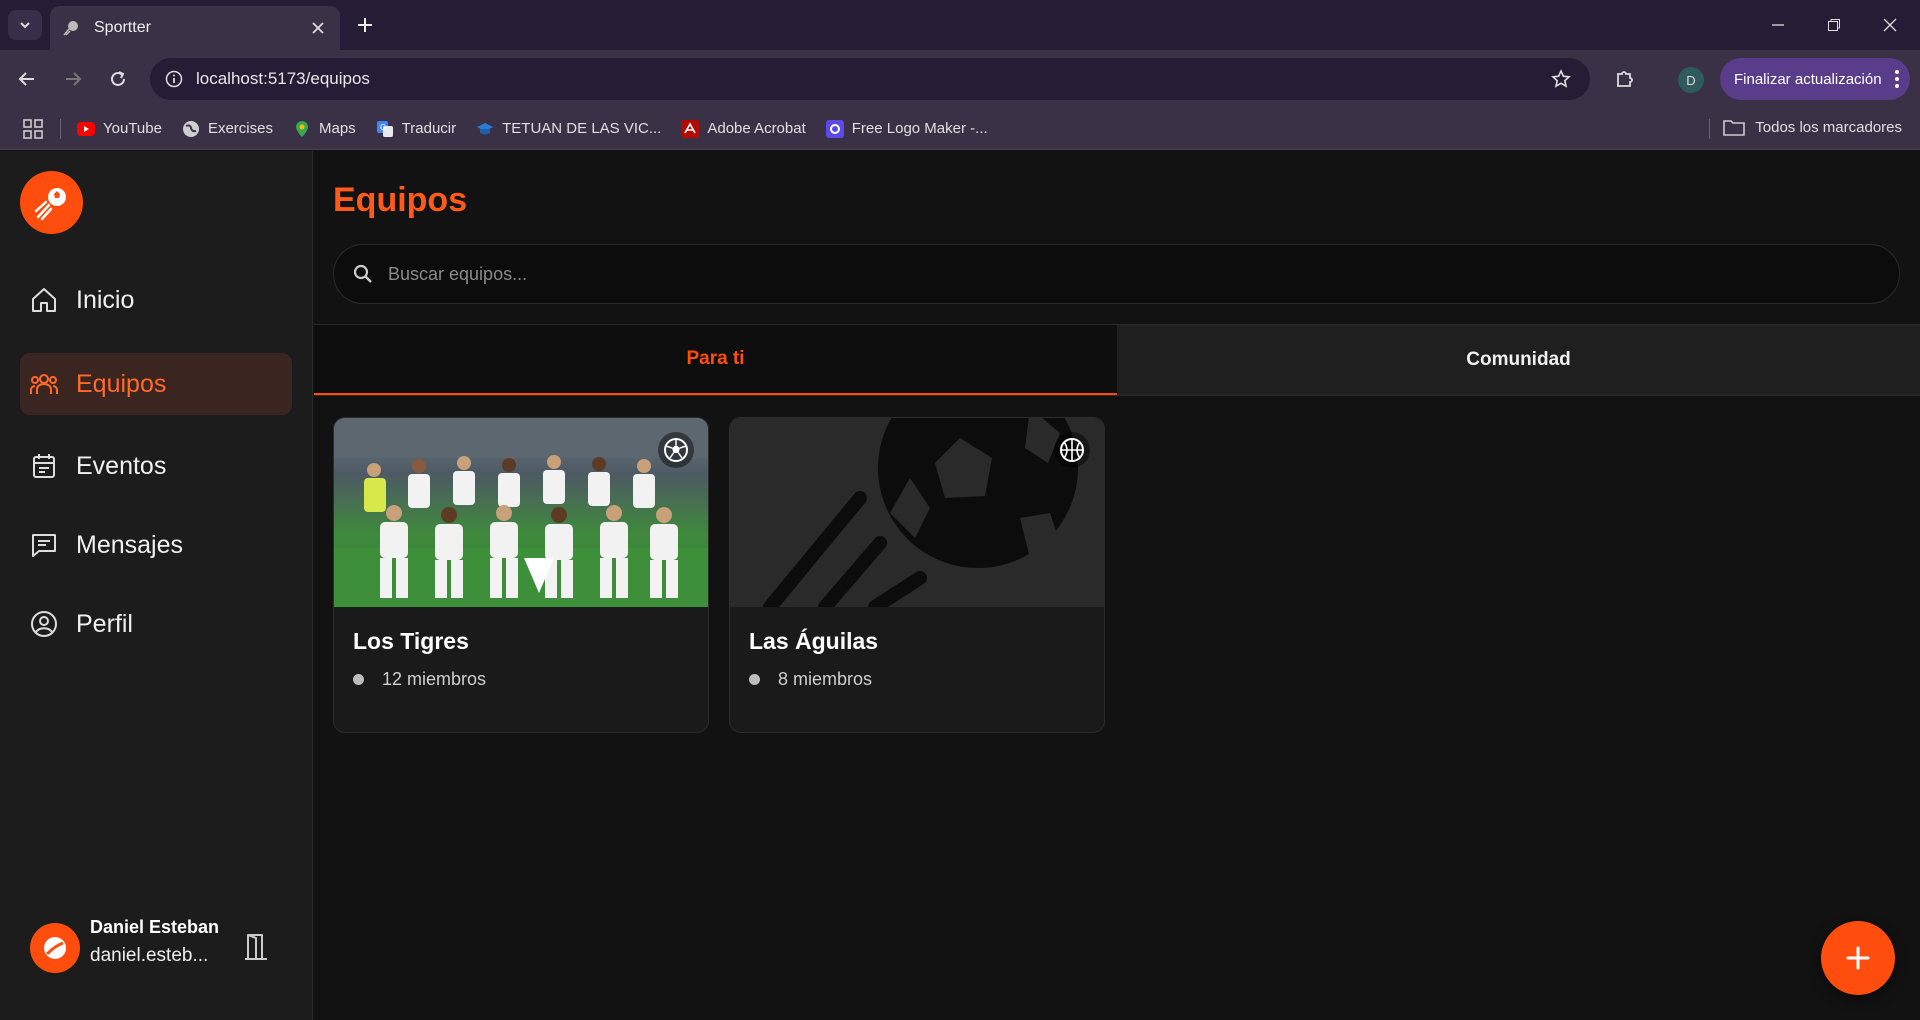 Image resolution: width=1920 pixels, height=1020 pixels. I want to click on all-bookmarks-button: Todos los marcadores, so click(1812, 127).